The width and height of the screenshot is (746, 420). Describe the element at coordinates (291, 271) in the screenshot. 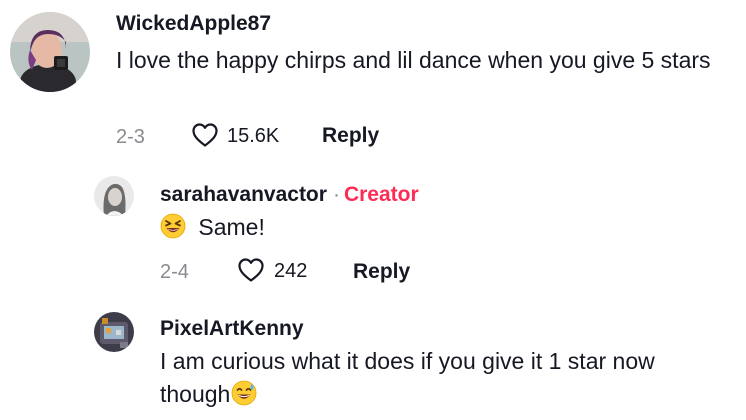

I see `like-count: 242` at that location.